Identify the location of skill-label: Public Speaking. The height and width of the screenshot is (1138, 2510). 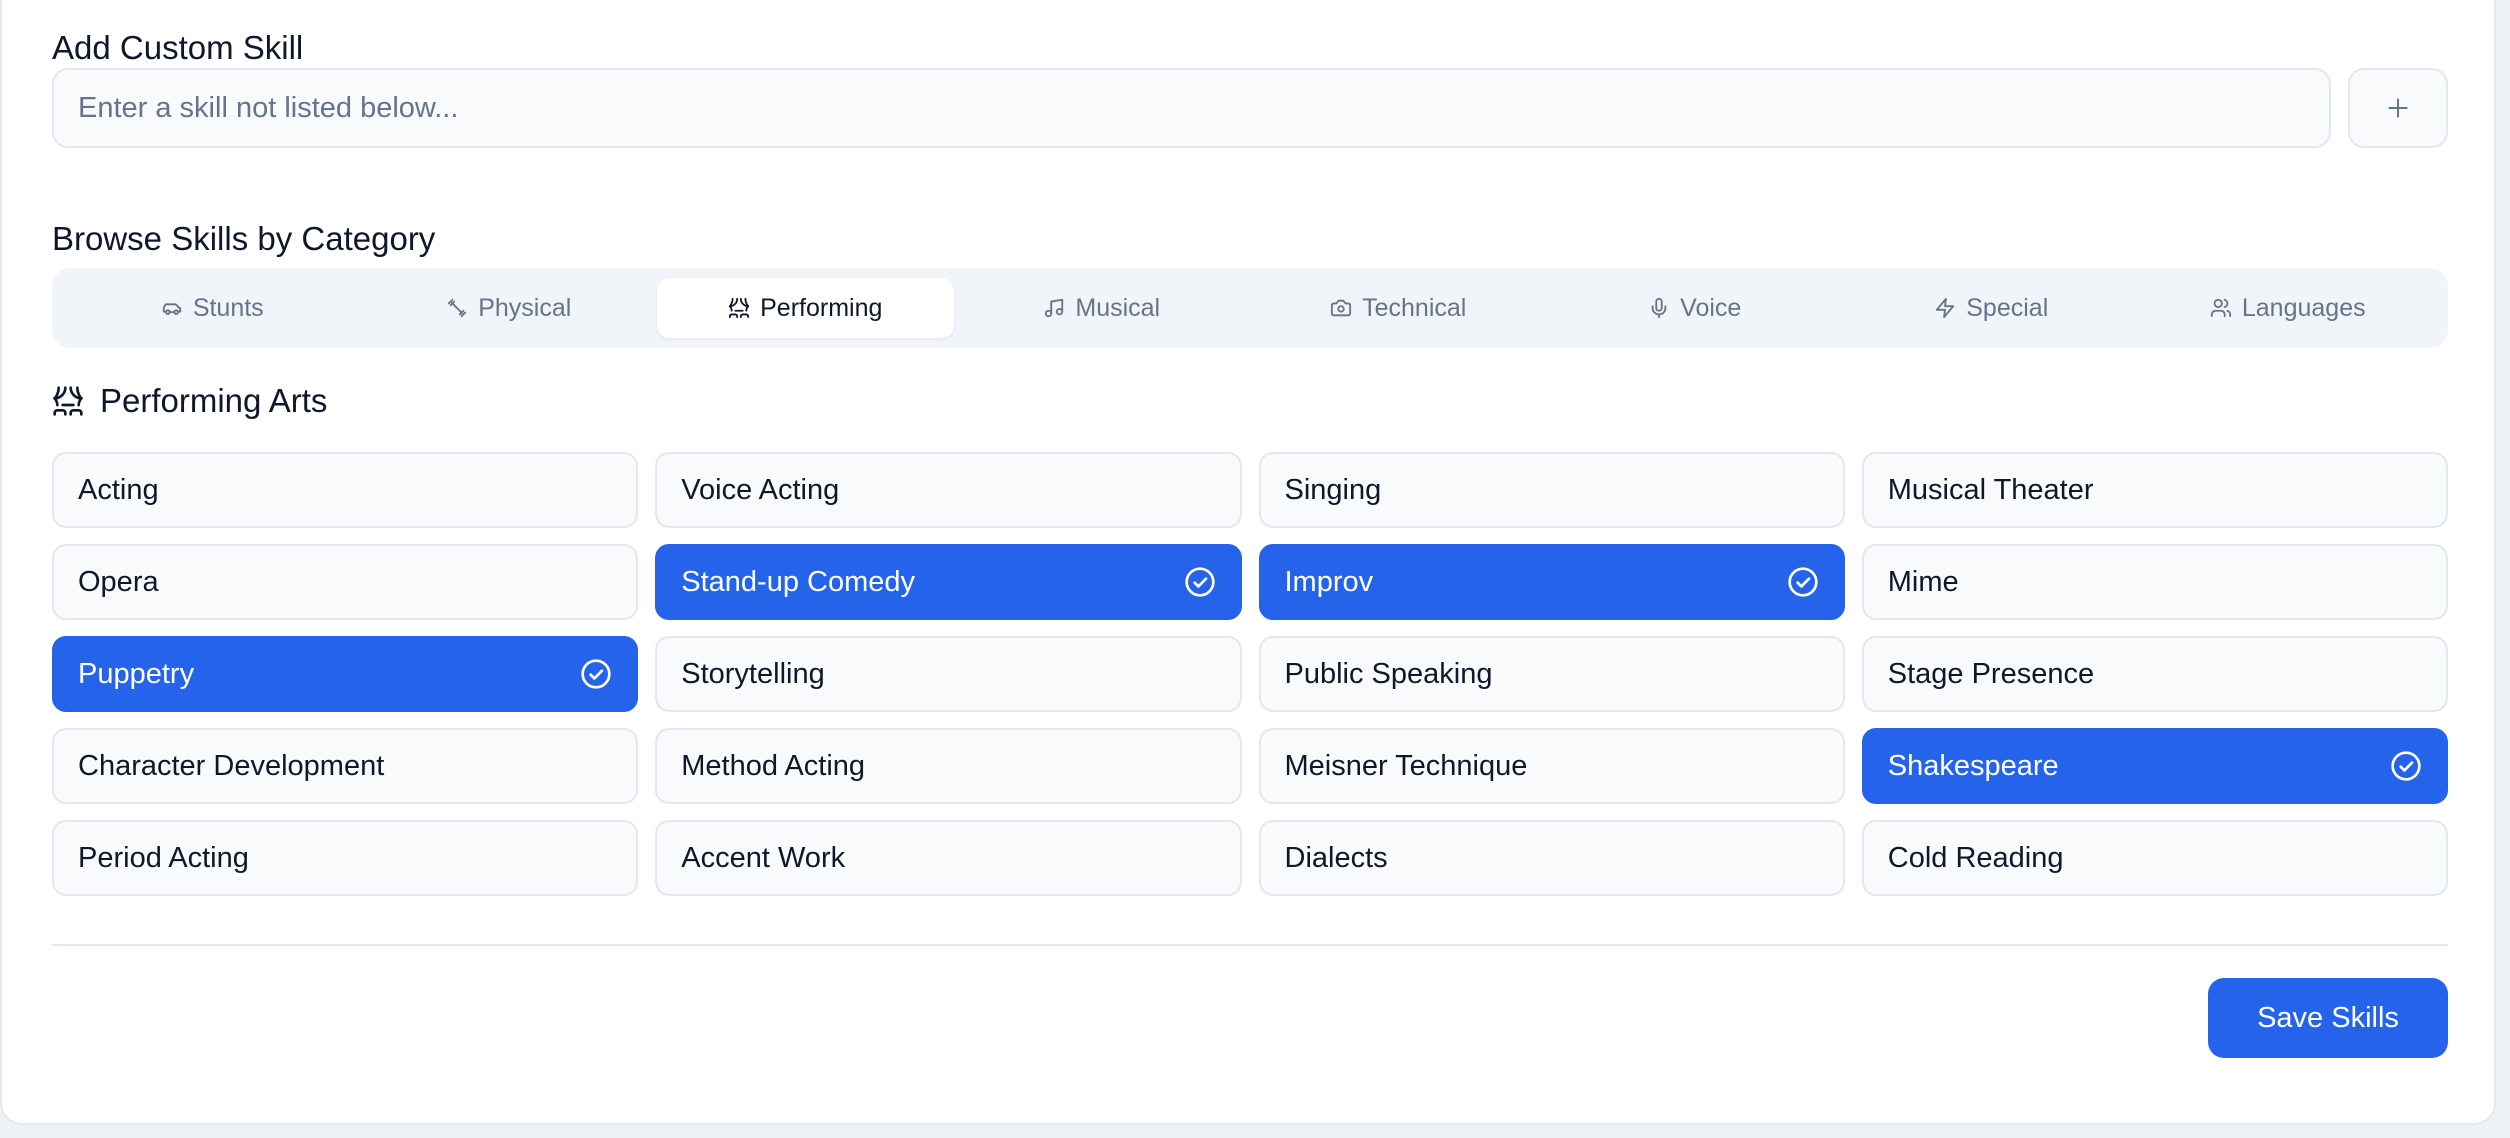
(1388, 673).